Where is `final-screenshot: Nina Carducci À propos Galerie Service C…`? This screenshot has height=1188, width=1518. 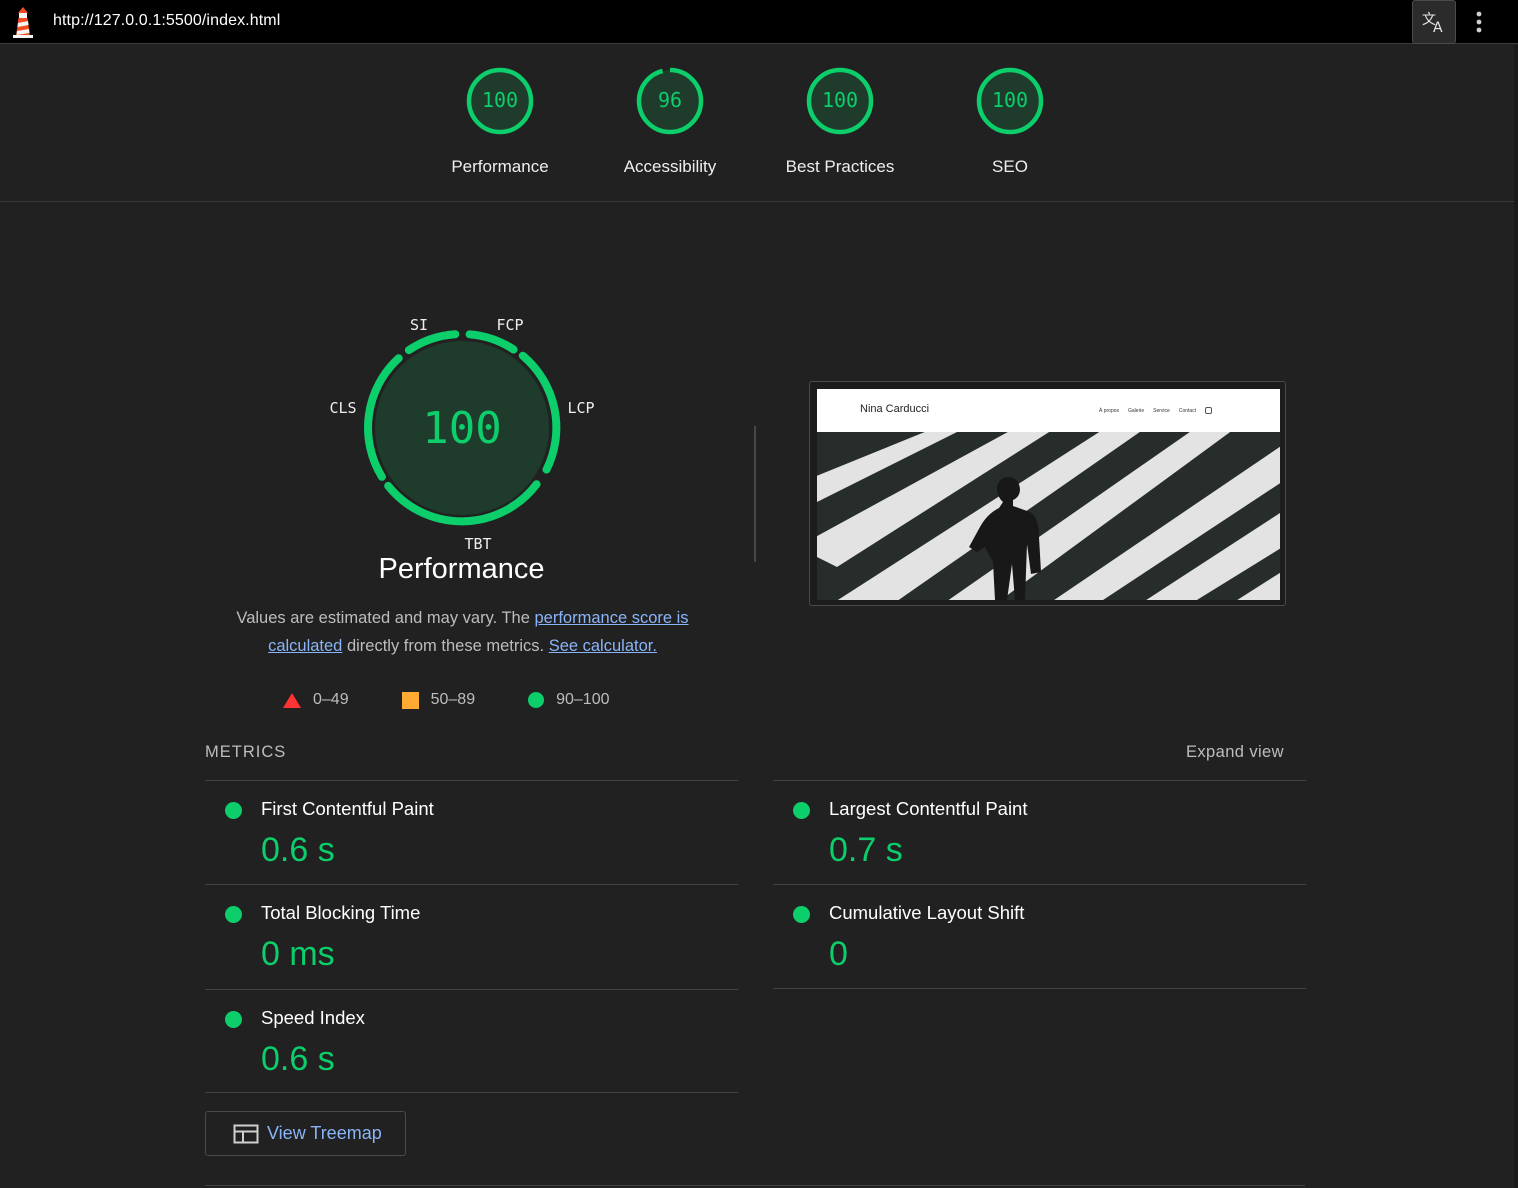
final-screenshot: Nina Carducci À propos Galerie Service C… is located at coordinates (1047, 493).